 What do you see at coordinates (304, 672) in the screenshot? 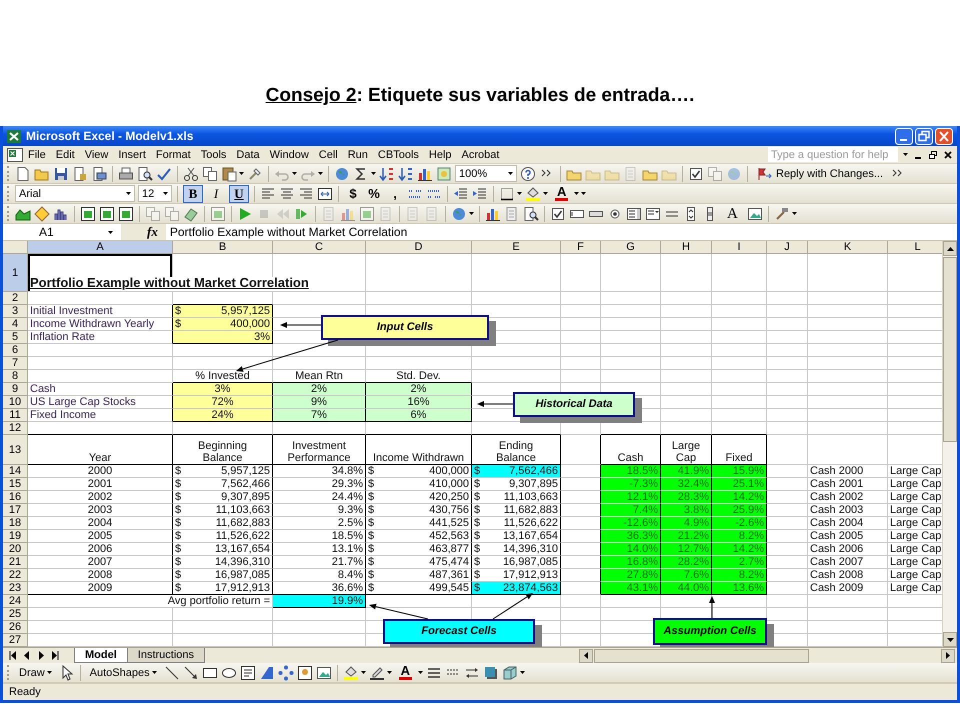
I see `framed-figure-icon` at bounding box center [304, 672].